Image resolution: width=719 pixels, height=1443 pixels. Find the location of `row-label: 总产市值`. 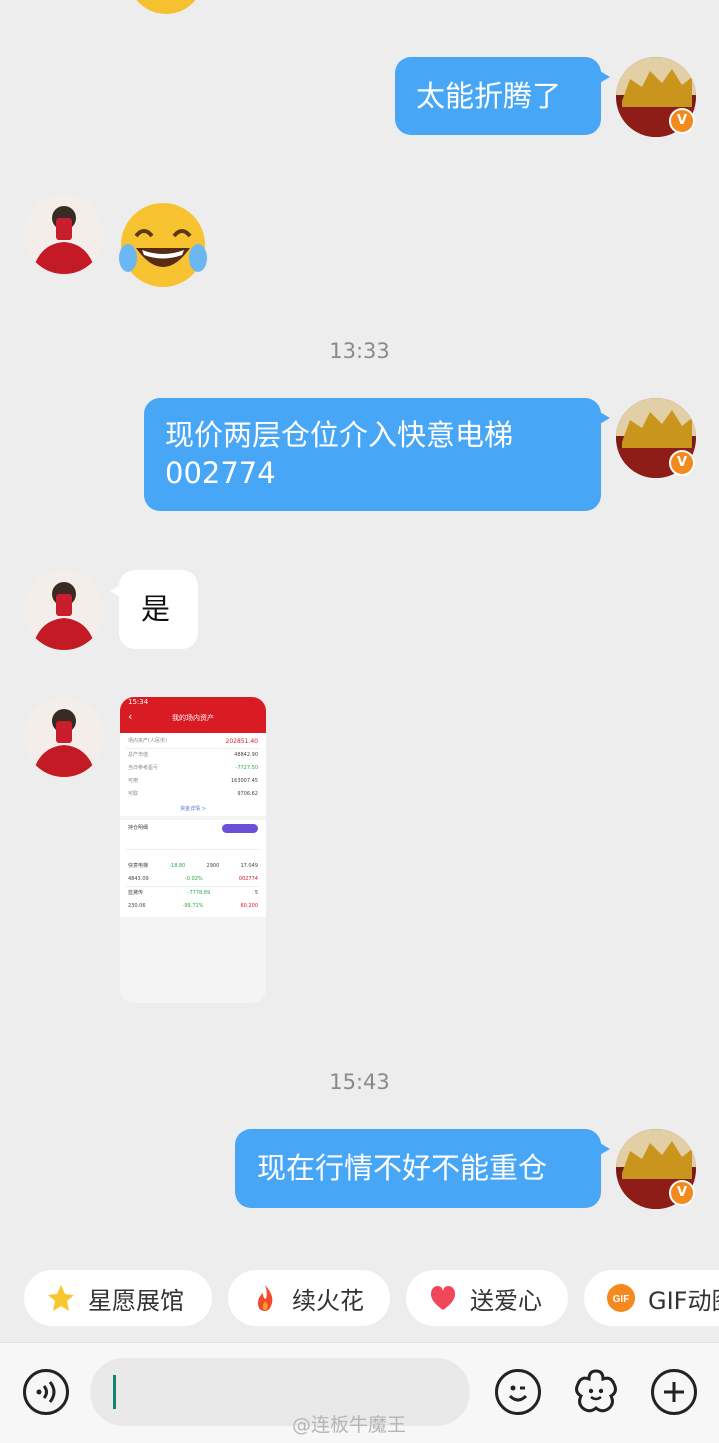

row-label: 总产市值 is located at coordinates (138, 755).